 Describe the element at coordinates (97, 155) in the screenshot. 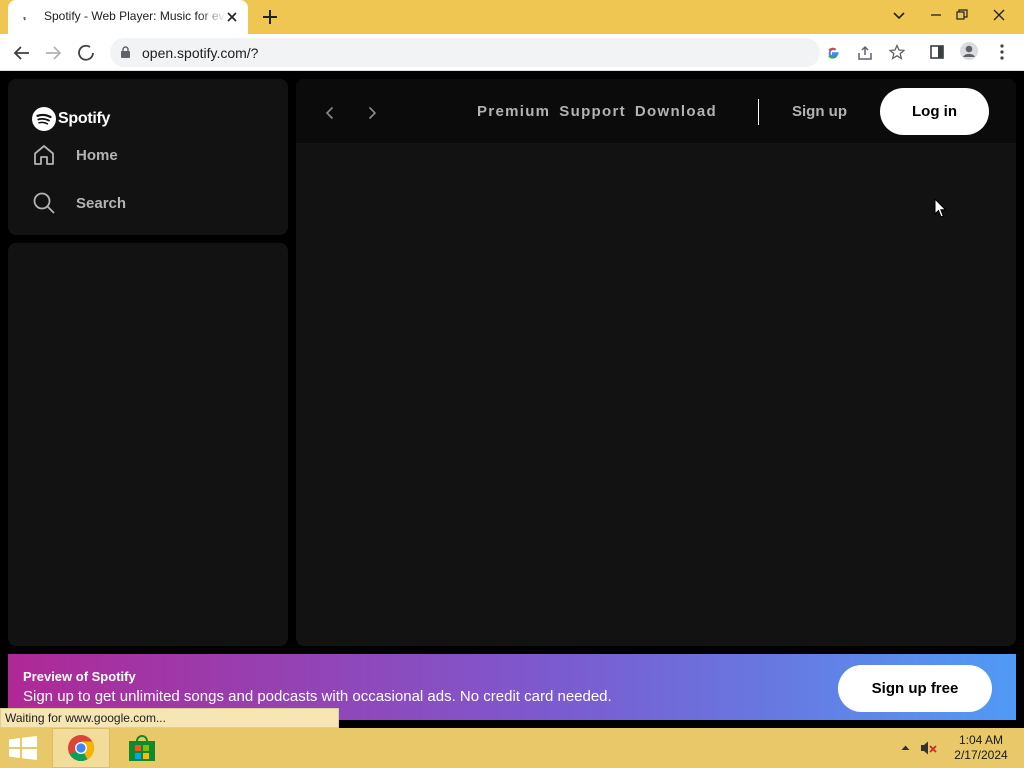

I see `sidebar-item-label: Home` at that location.